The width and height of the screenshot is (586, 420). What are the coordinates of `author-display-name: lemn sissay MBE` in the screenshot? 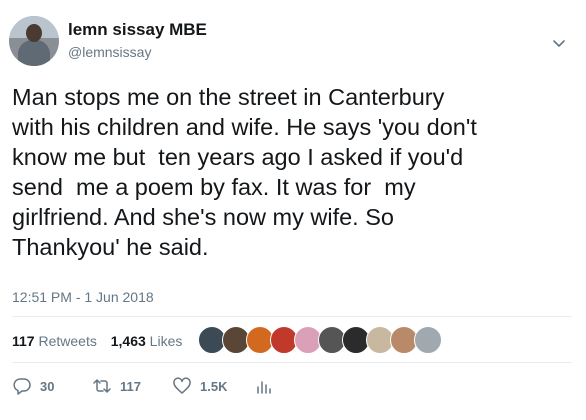 It's located at (137, 30).